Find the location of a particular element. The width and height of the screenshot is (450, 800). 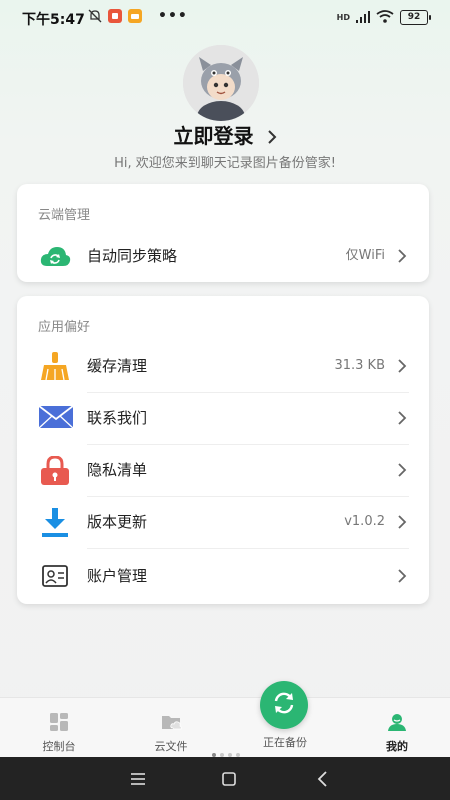

privacy-list-label: 隐私清单 is located at coordinates (117, 470).